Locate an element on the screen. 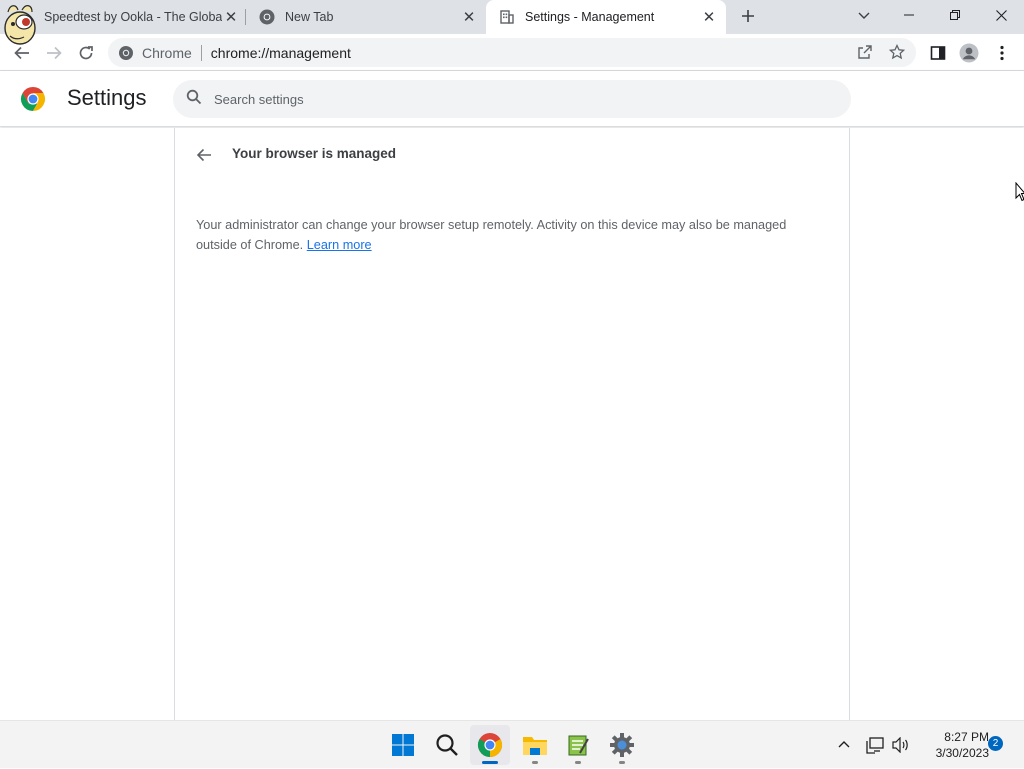 Image resolution: width=1024 pixels, height=769 pixels. taskbar-chrome-button is located at coordinates (490, 745).